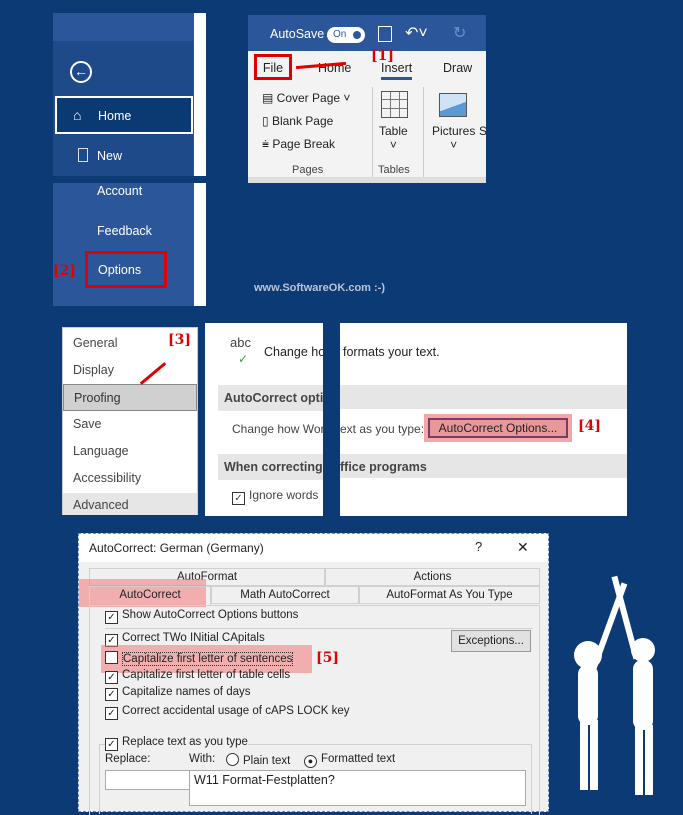 The height and width of the screenshot is (815, 683). I want to click on change-label: Change how Wor, so click(277, 429).